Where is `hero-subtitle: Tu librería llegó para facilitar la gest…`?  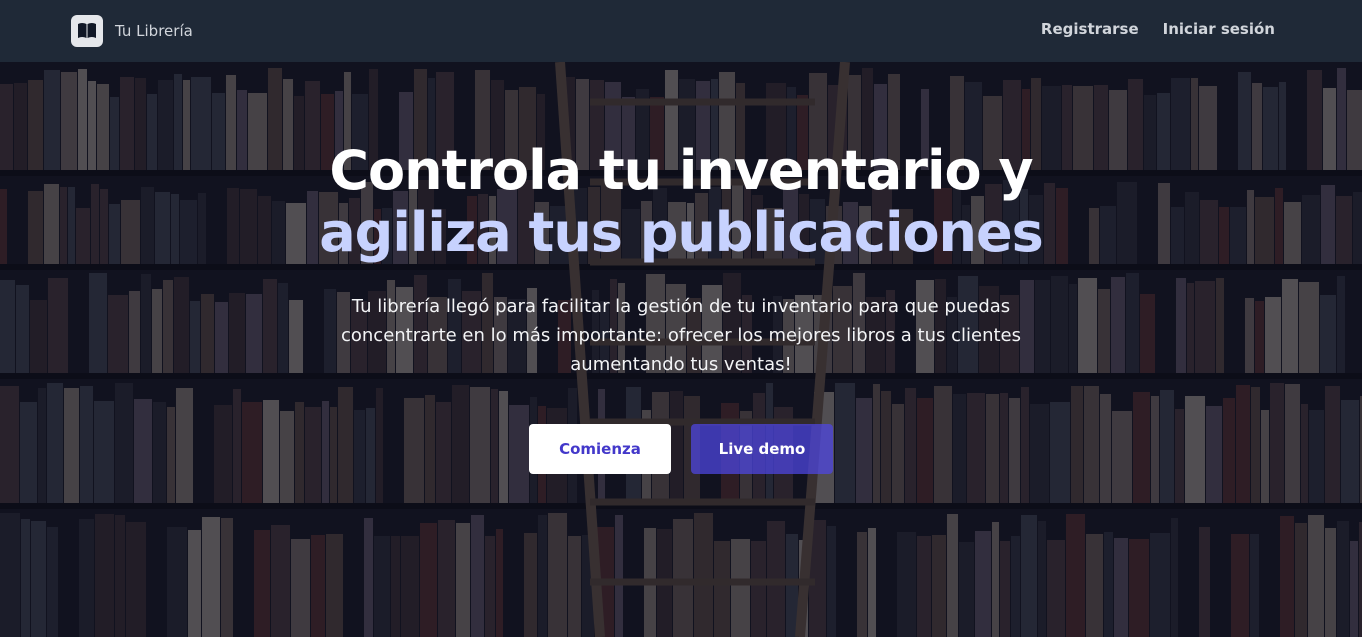 hero-subtitle: Tu librería llegó para facilitar la gest… is located at coordinates (681, 335).